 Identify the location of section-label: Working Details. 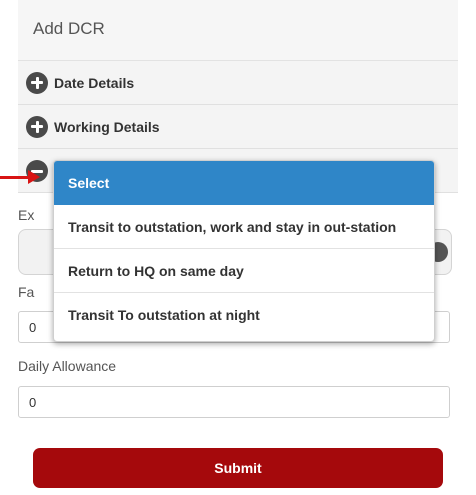
(107, 126).